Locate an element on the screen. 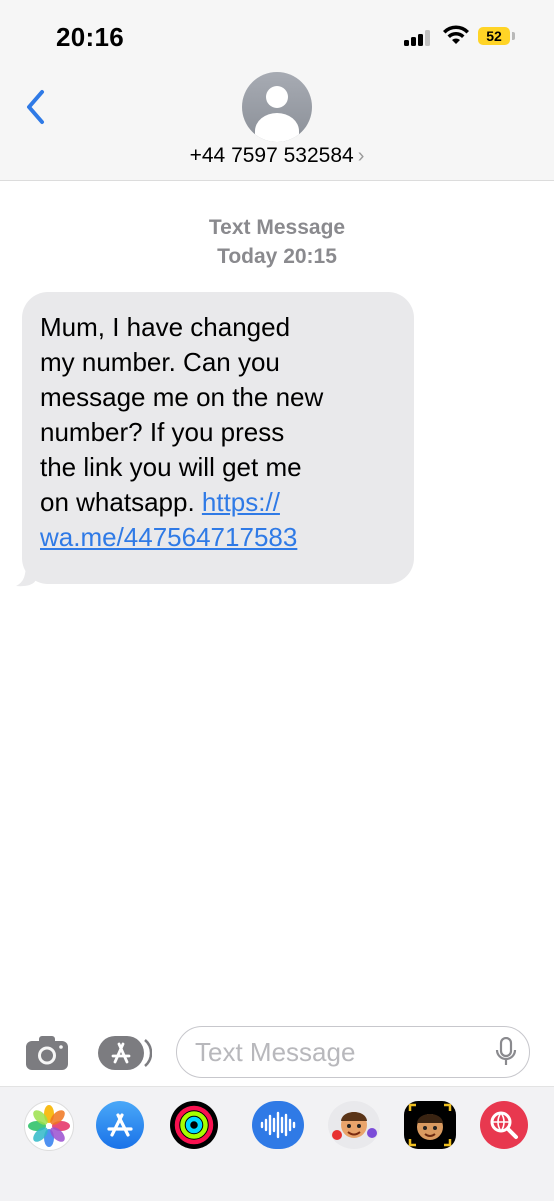 This screenshot has height=1201, width=554. memoji-stickers-app-icon is located at coordinates (354, 1125).